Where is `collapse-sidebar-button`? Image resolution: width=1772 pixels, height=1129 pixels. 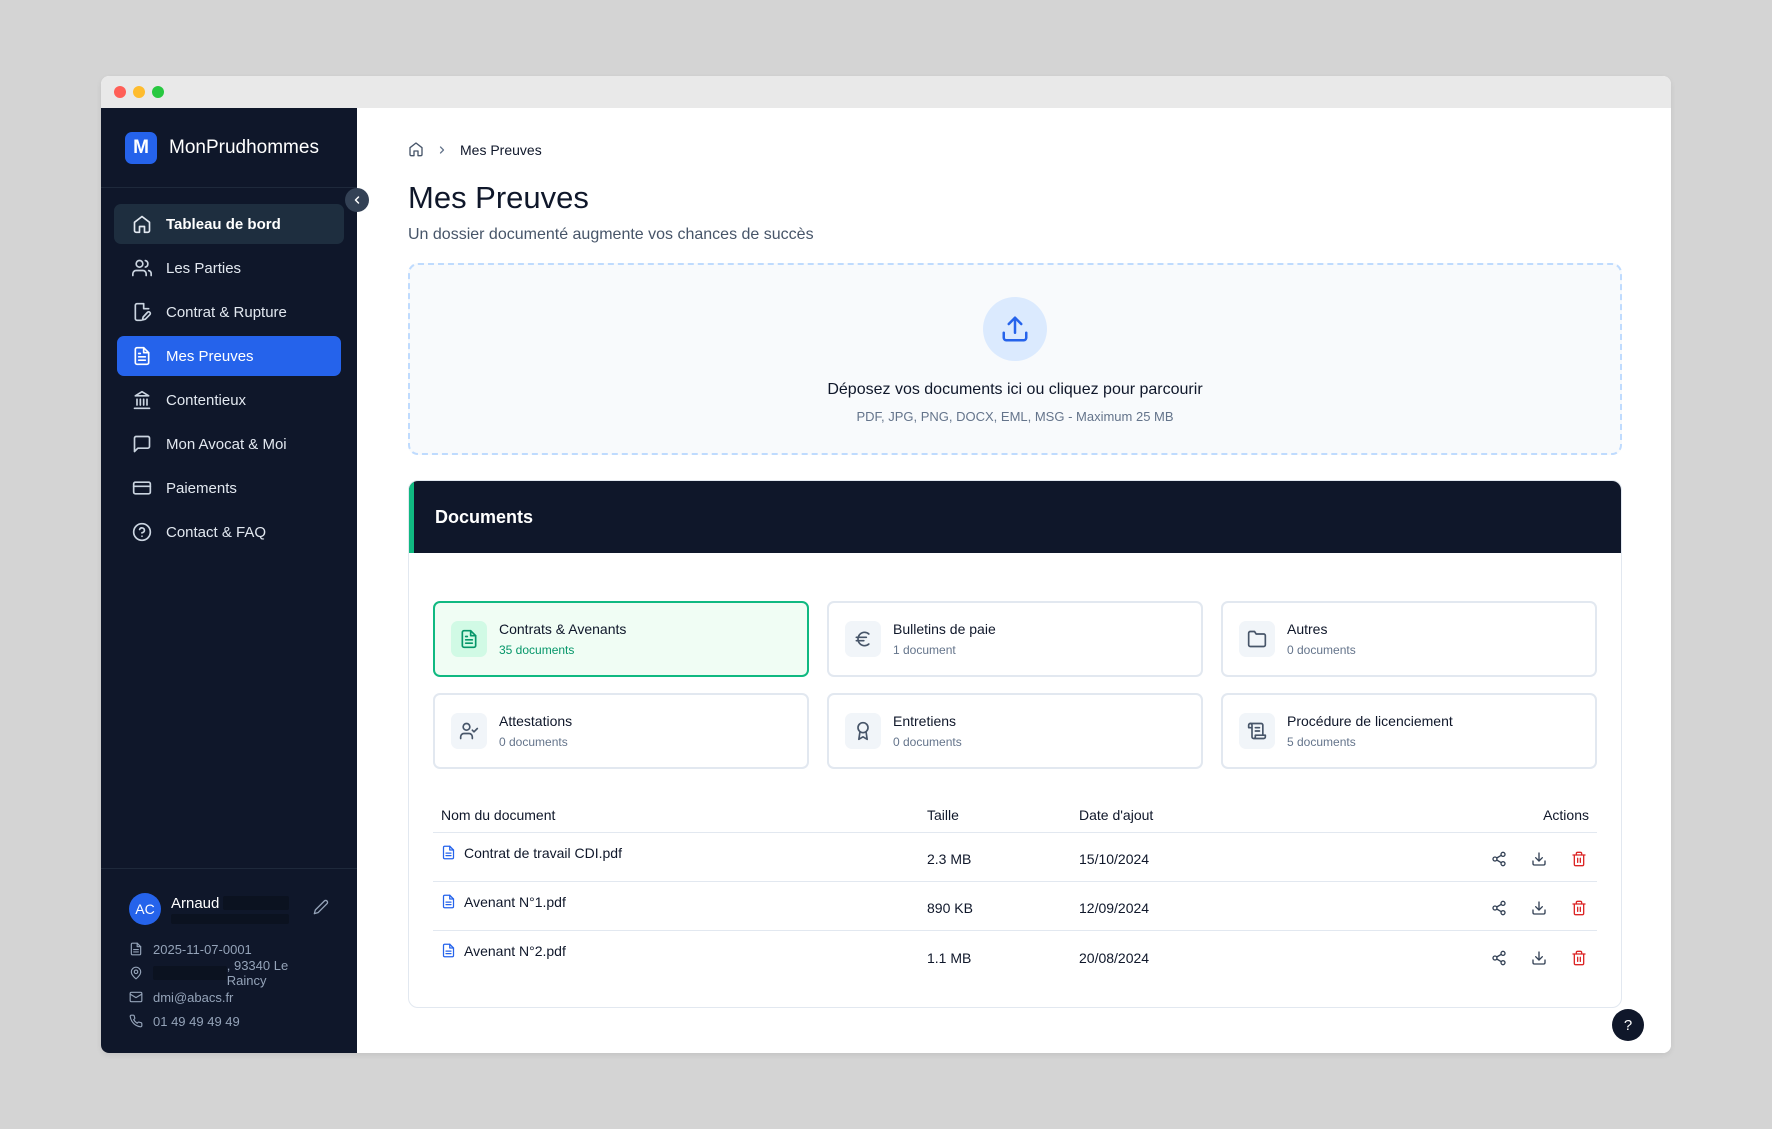
collapse-sidebar-button is located at coordinates (357, 200).